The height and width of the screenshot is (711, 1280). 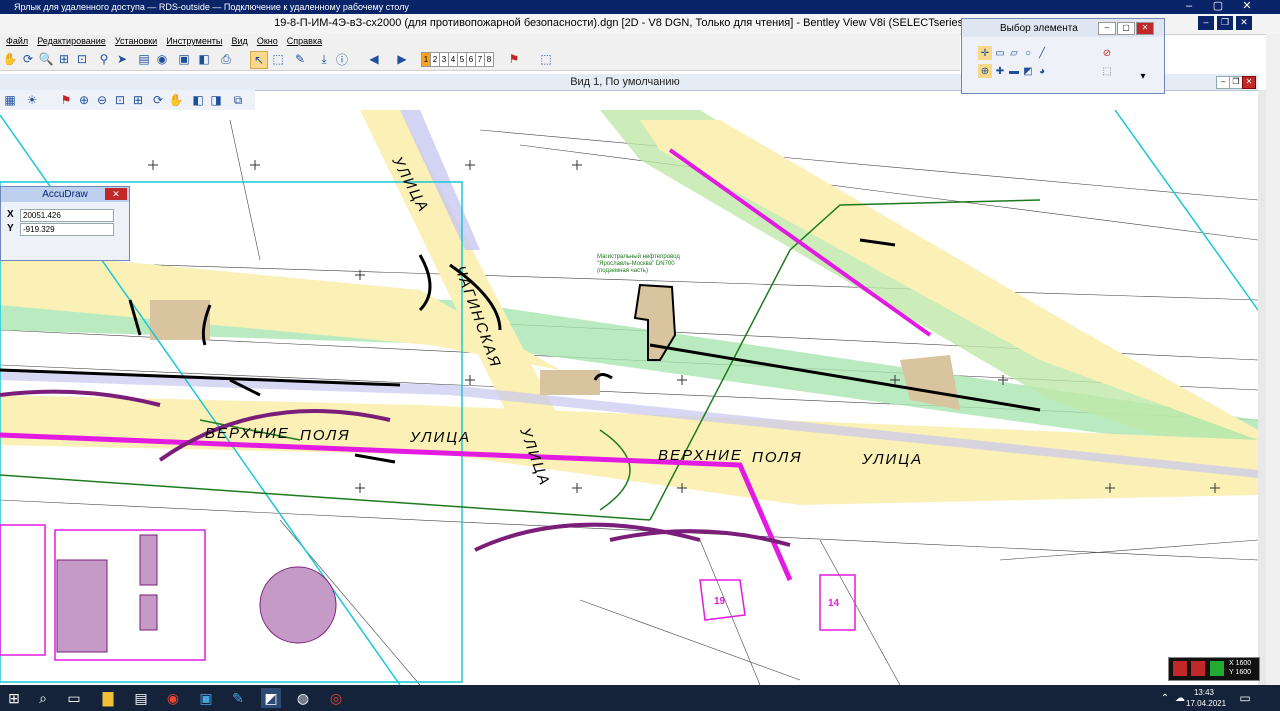 What do you see at coordinates (1014, 71) in the screenshot?
I see `subtract-selection-icon: ▬` at bounding box center [1014, 71].